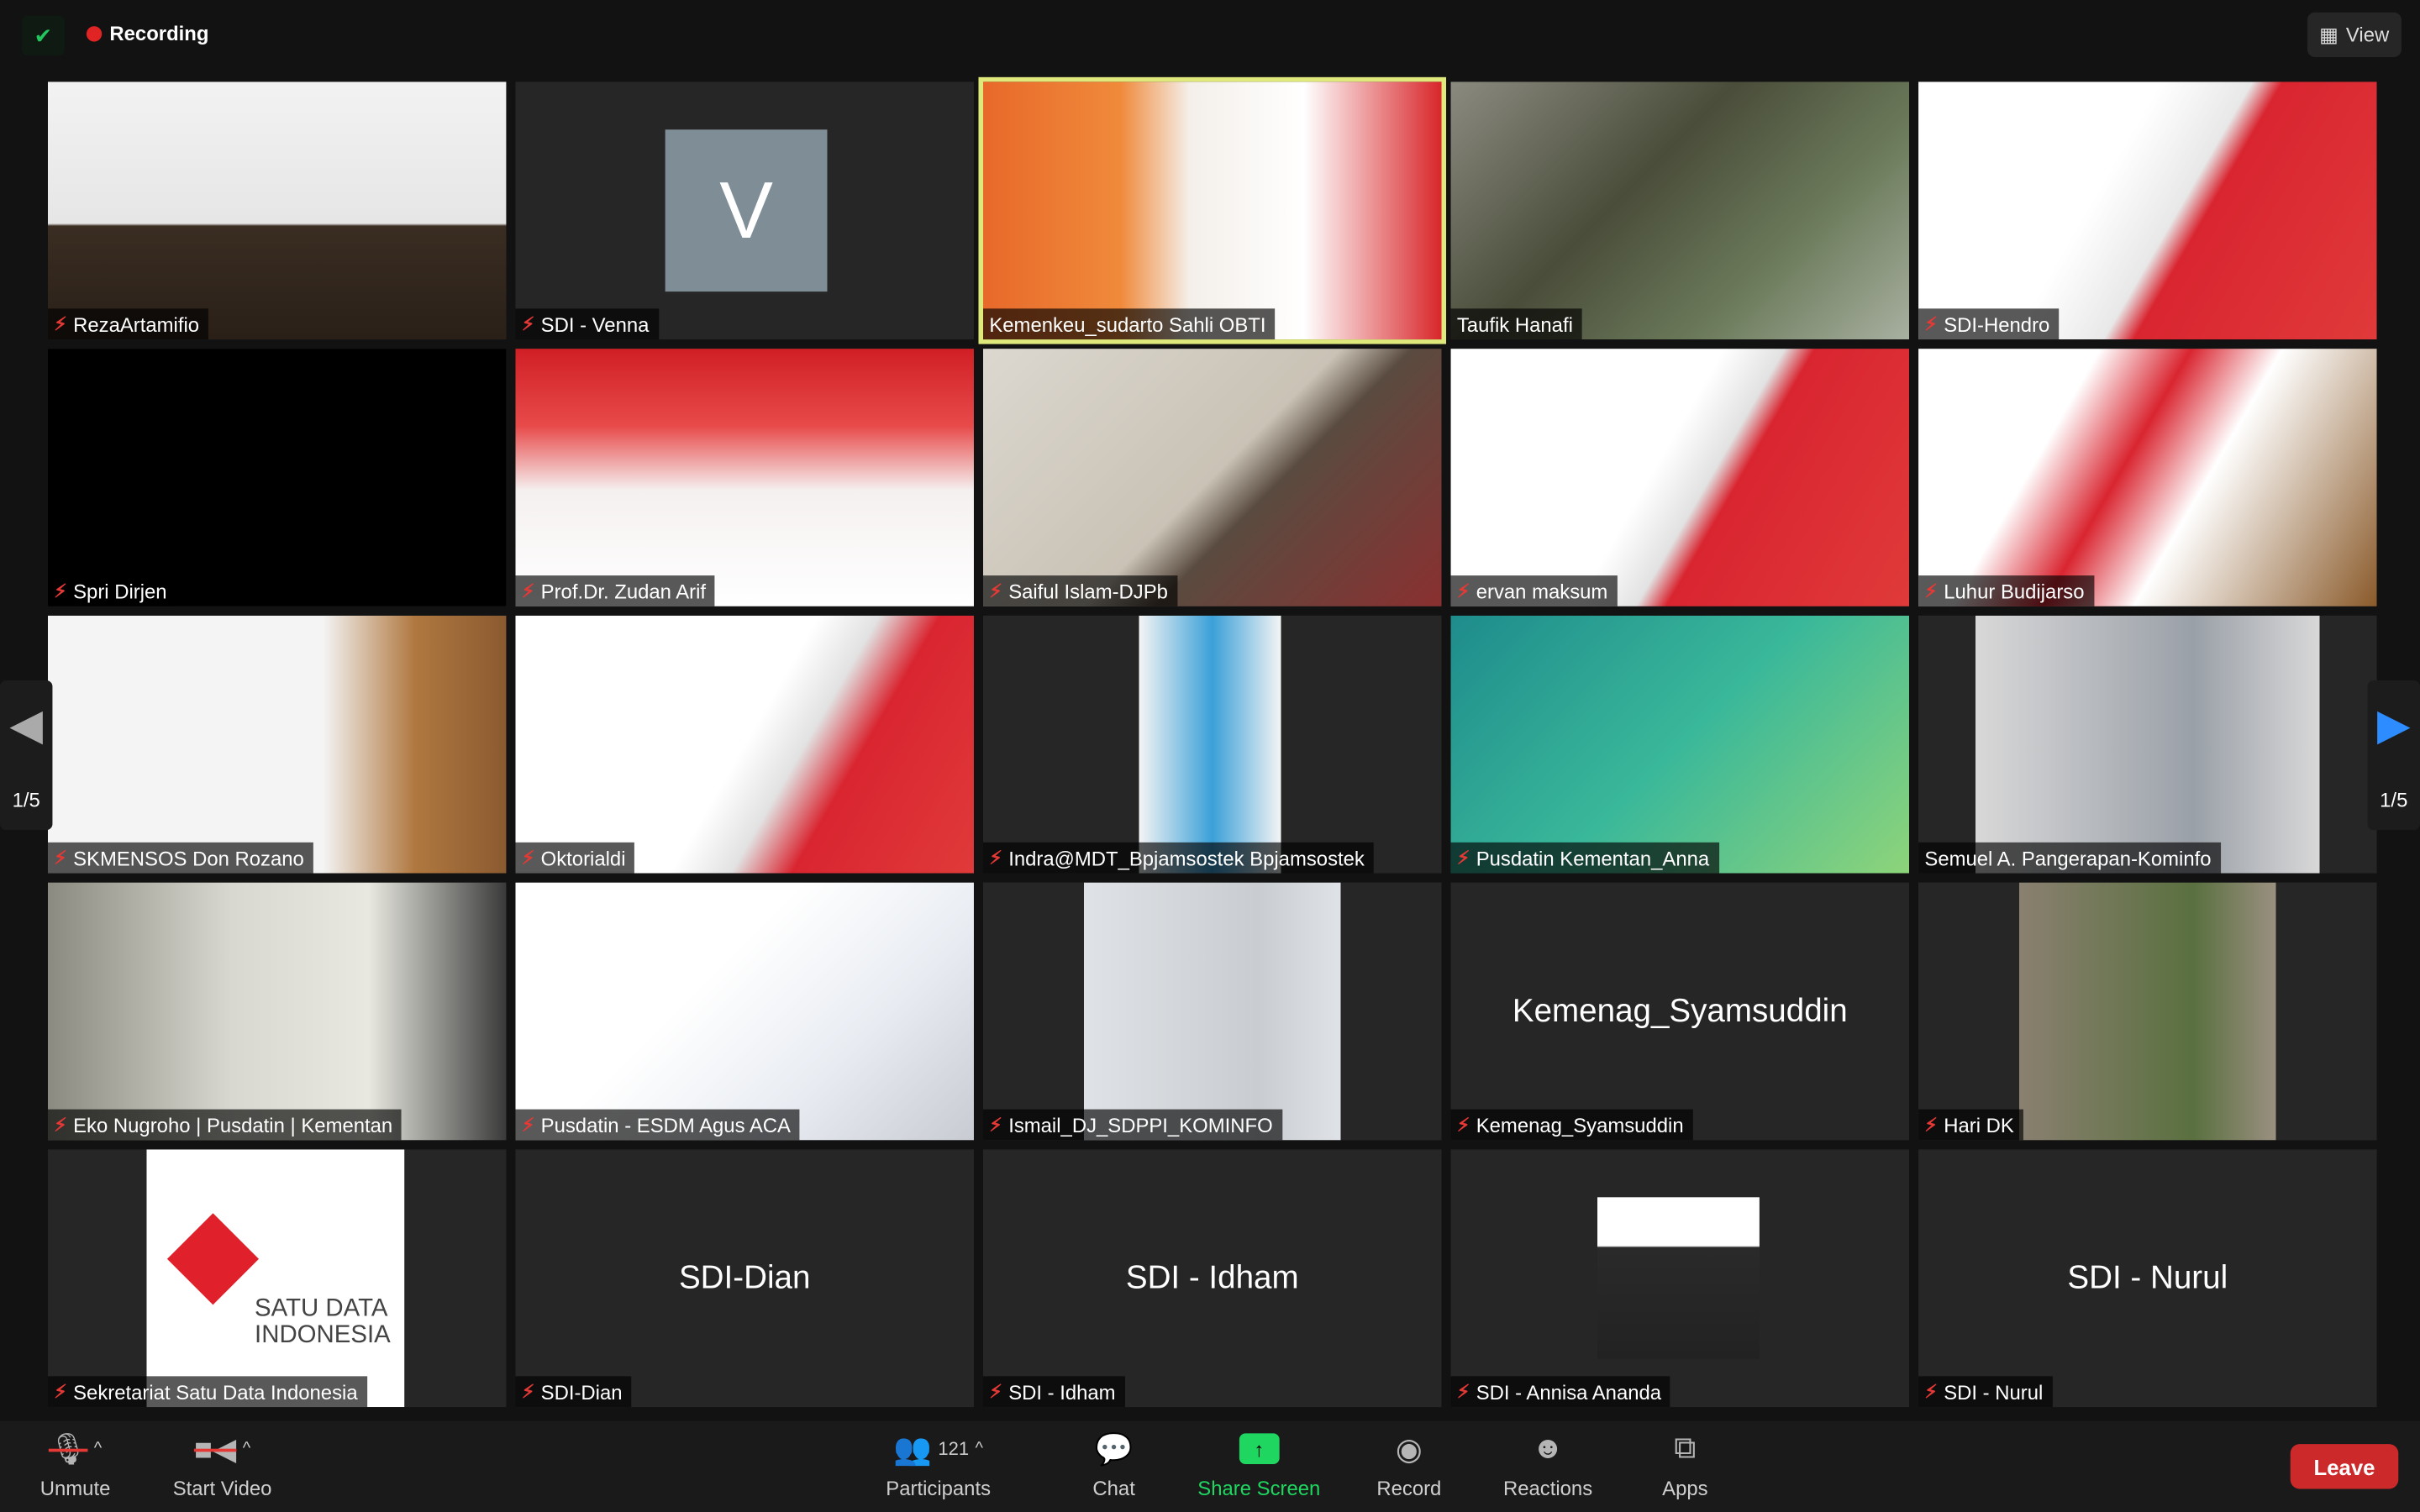  I want to click on participant-tile: Taufik Hanafi, so click(1680, 210).